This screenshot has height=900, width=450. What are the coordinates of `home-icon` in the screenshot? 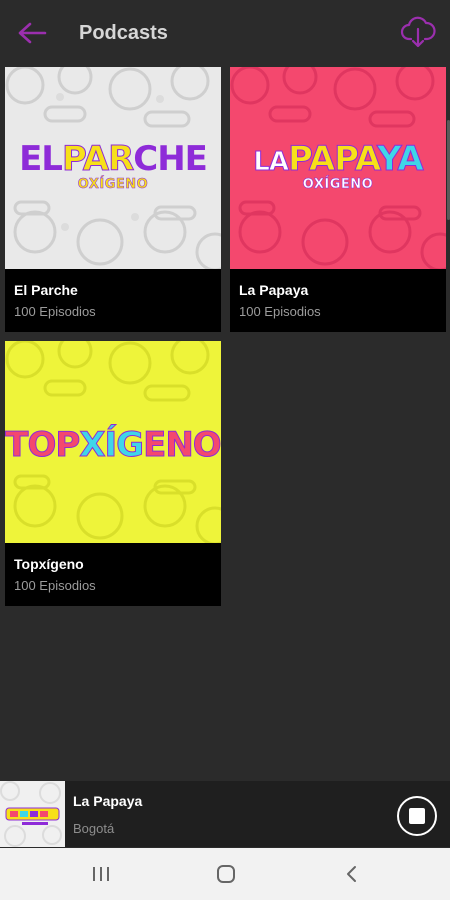 It's located at (226, 874).